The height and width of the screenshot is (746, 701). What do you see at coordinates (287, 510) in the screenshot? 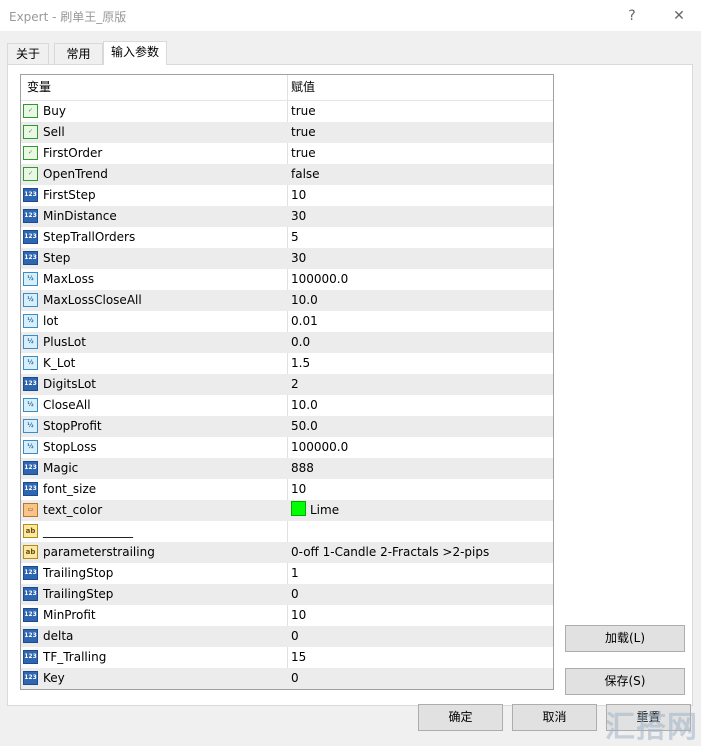
I see `table-row: ▭ text_color Lime` at bounding box center [287, 510].